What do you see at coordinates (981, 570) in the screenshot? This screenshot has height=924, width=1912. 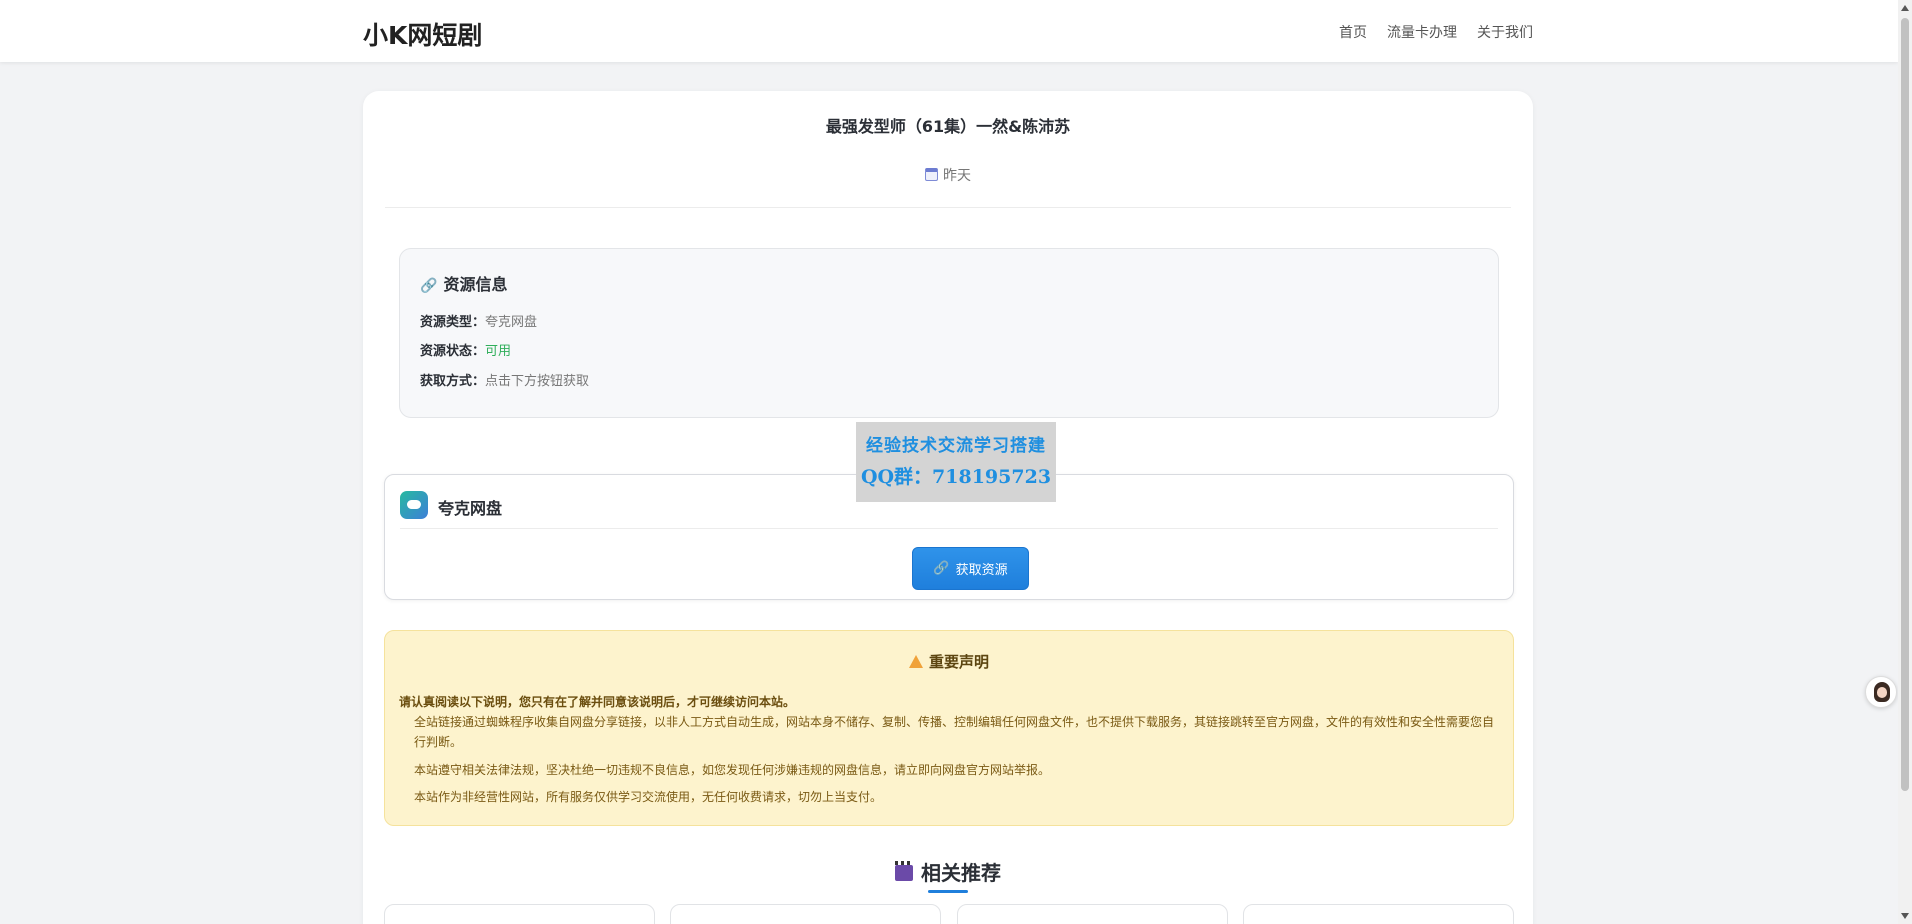 I see `get-resource-label: 获取资源` at bounding box center [981, 570].